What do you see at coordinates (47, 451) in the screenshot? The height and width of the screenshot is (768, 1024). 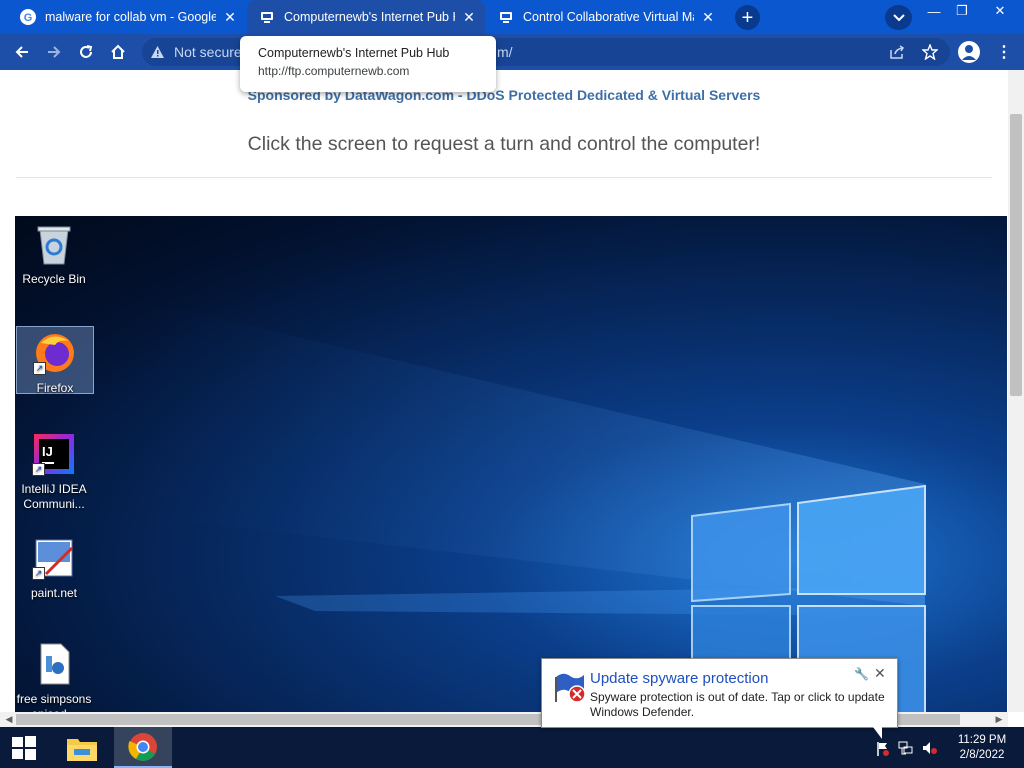 I see `svg-text: IJ` at bounding box center [47, 451].